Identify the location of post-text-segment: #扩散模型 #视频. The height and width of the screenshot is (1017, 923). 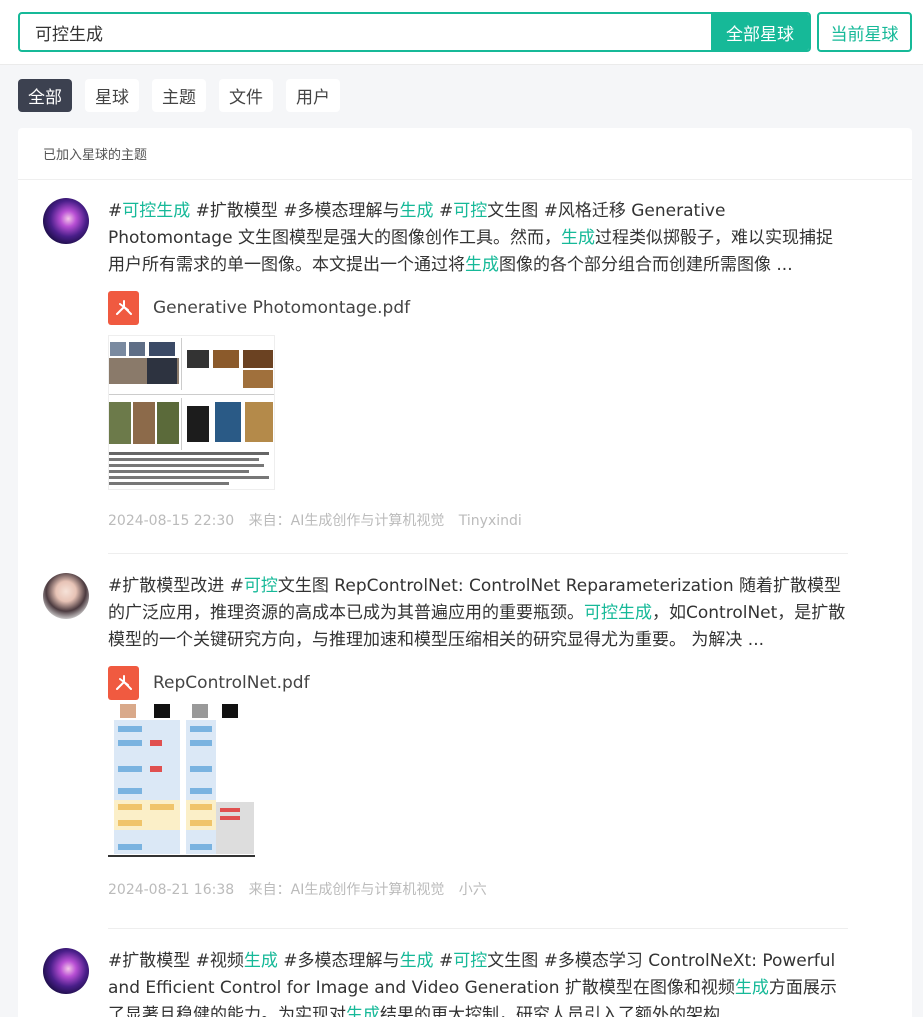
(176, 961).